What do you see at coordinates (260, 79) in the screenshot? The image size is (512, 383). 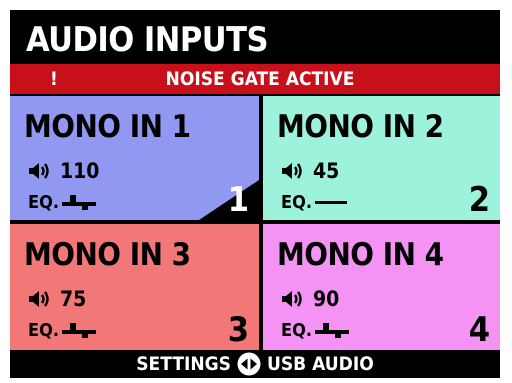 I see `banner-message: NOISE GATE ACTIVE` at bounding box center [260, 79].